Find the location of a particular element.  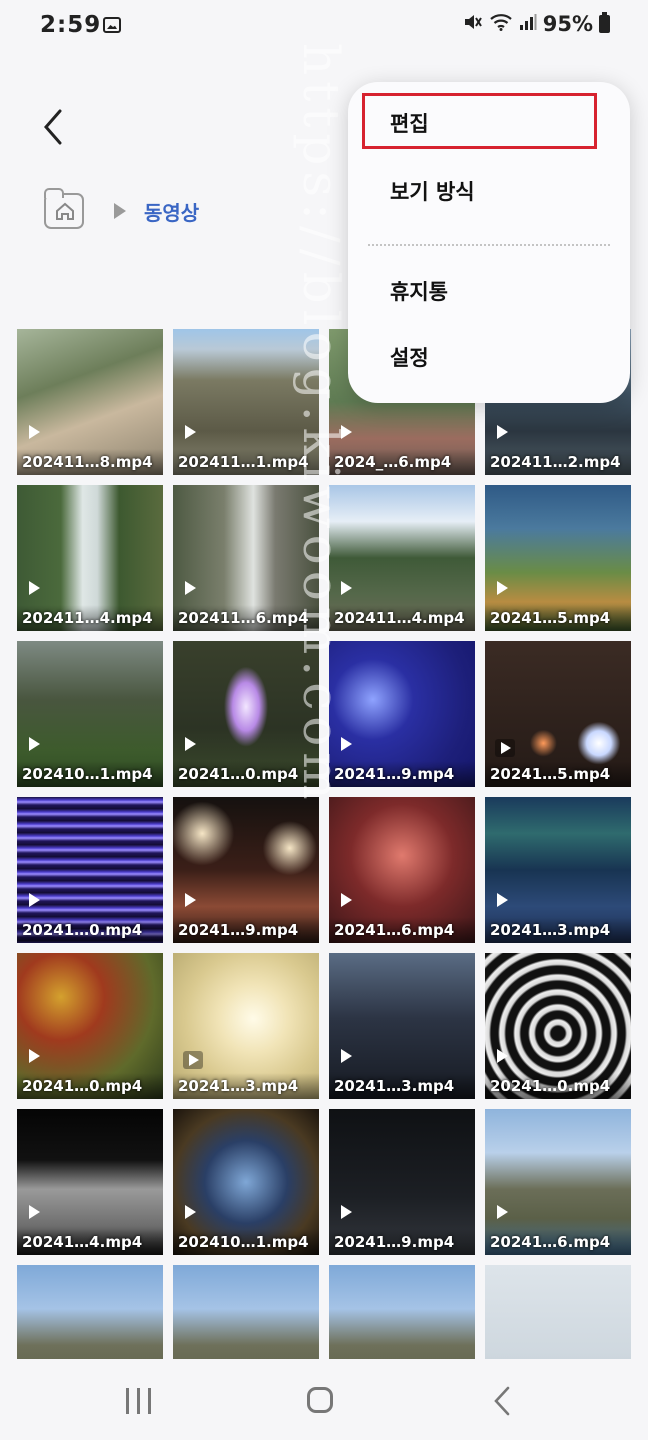

back-button is located at coordinates (54, 127).